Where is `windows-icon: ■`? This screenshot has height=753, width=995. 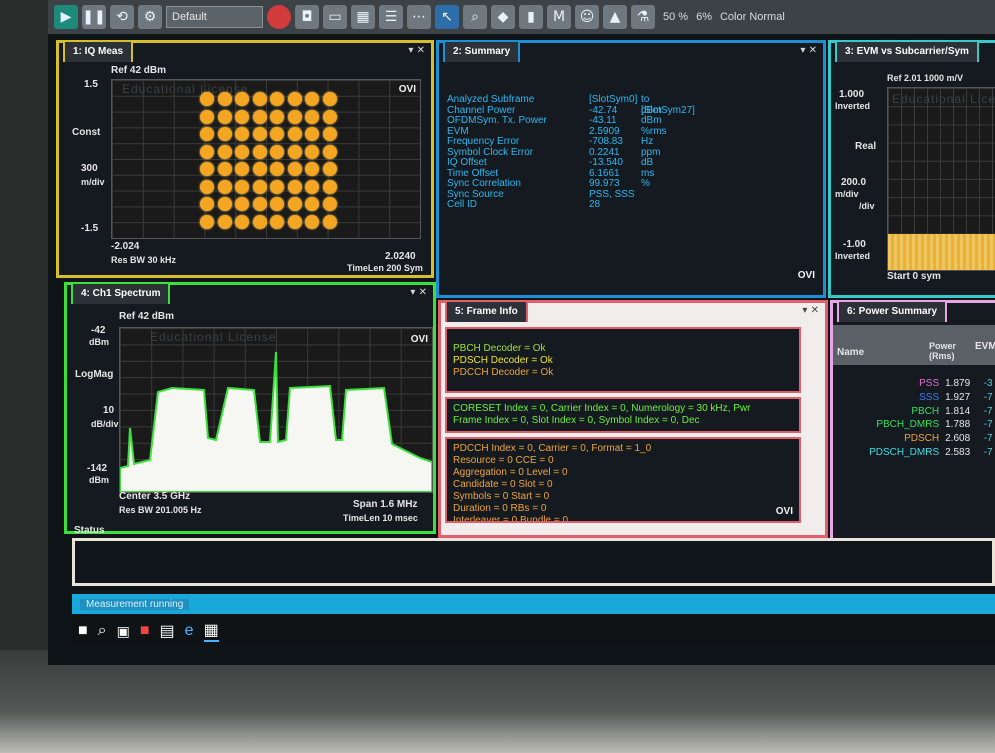 windows-icon: ■ is located at coordinates (83, 631).